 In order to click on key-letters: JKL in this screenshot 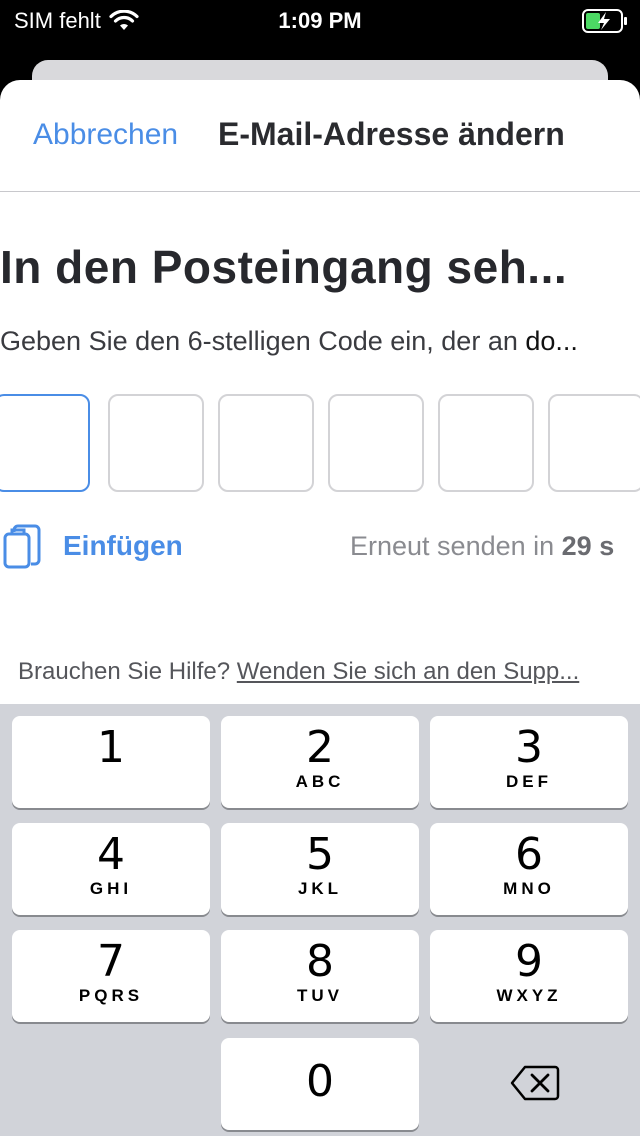, I will do `click(320, 888)`.